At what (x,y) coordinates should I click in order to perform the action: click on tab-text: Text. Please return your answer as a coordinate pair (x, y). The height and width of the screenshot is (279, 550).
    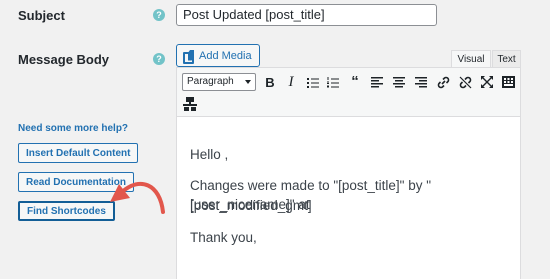
    Looking at the image, I should click on (506, 59).